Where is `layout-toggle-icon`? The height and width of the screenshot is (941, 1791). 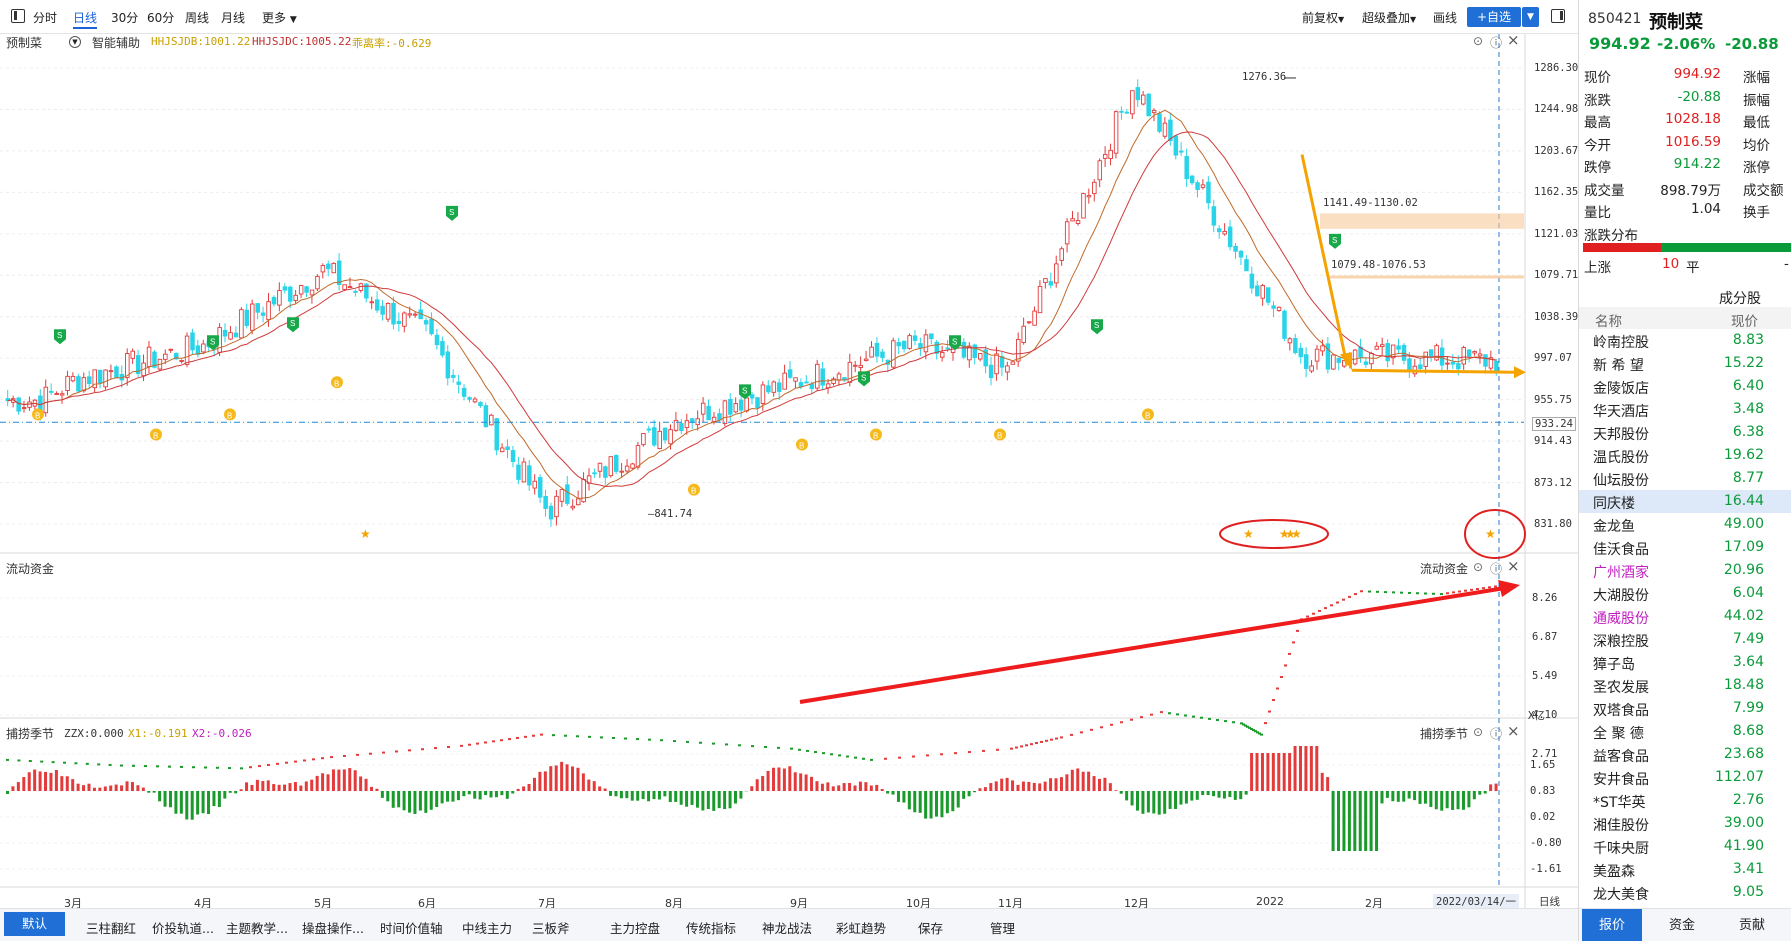
layout-toggle-icon is located at coordinates (18, 16).